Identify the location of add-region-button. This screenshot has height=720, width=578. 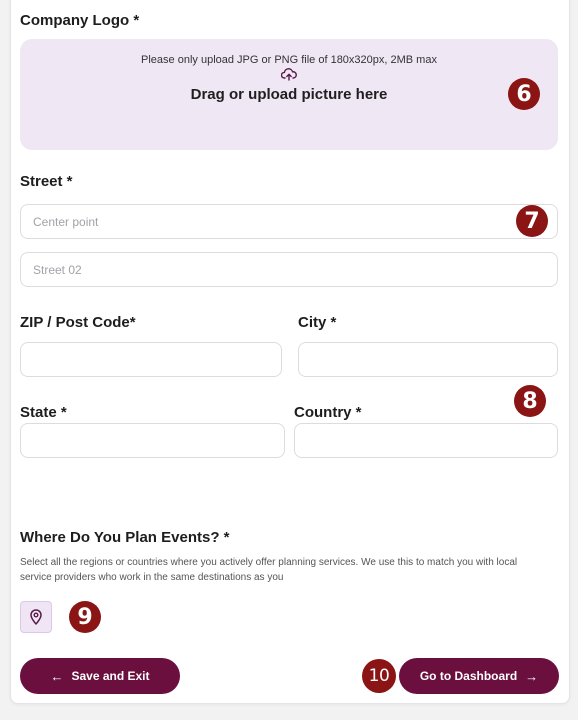
(36, 617).